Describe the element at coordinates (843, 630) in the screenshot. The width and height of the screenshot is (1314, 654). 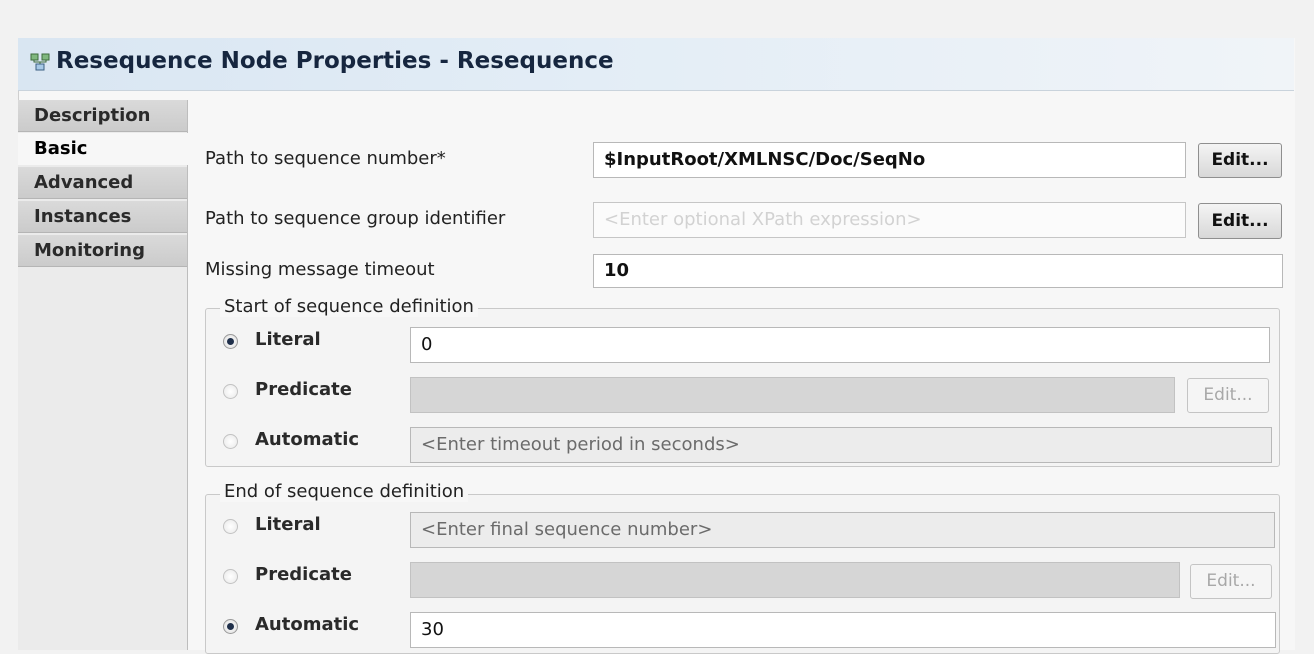
I see `end-automatic-field: 30` at that location.